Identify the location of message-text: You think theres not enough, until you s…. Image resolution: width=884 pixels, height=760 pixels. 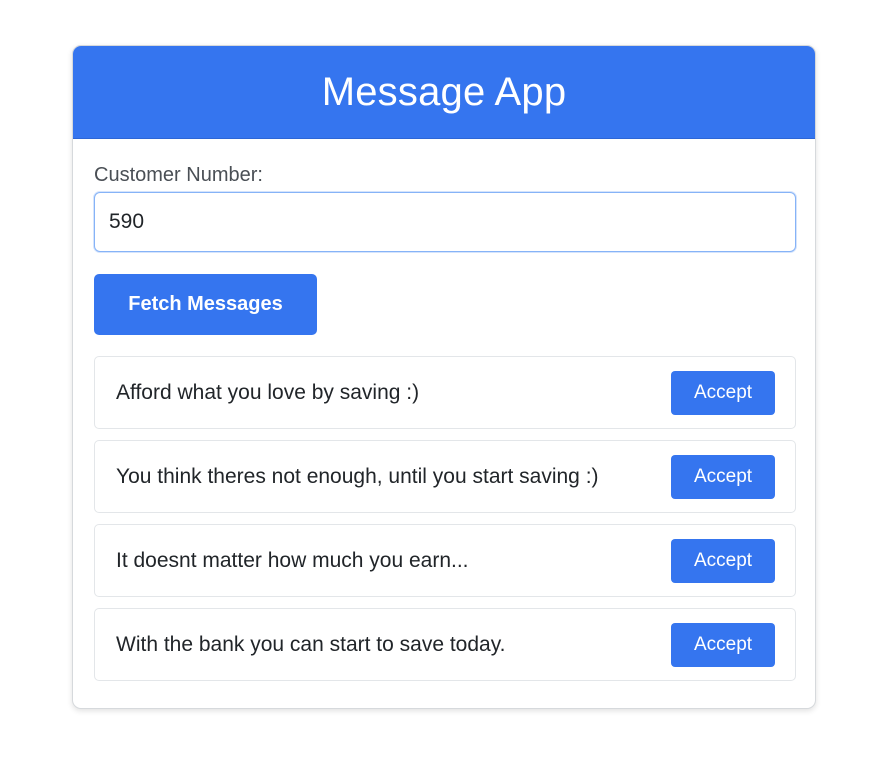
(357, 476).